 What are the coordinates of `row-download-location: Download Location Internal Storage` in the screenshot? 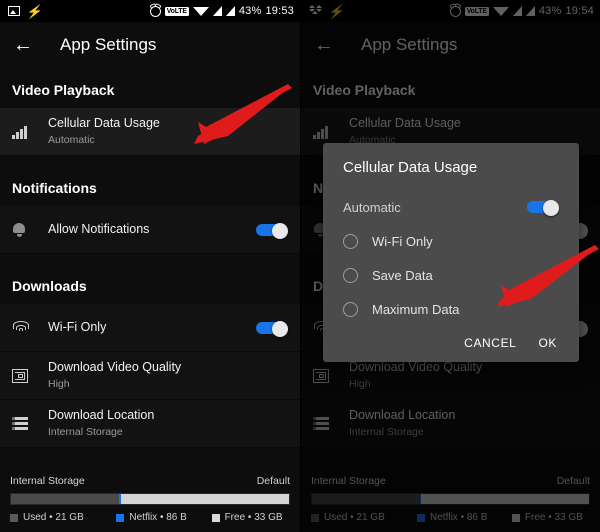 It's located at (150, 424).